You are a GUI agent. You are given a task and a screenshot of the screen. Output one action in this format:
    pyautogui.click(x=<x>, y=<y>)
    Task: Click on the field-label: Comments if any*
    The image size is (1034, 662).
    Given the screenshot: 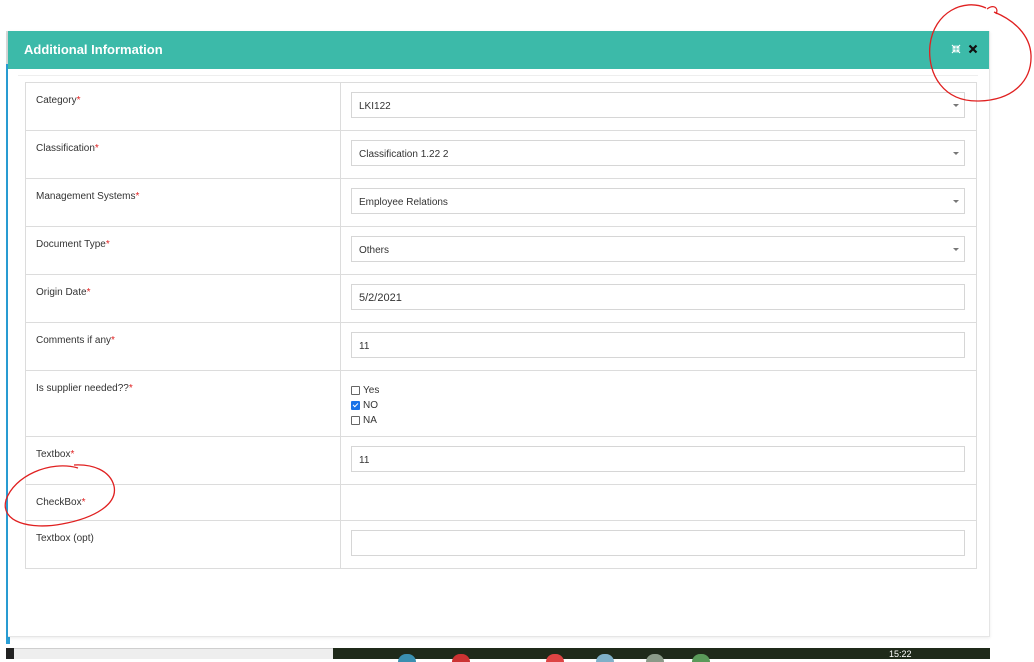 What is the action you would take?
    pyautogui.click(x=183, y=346)
    